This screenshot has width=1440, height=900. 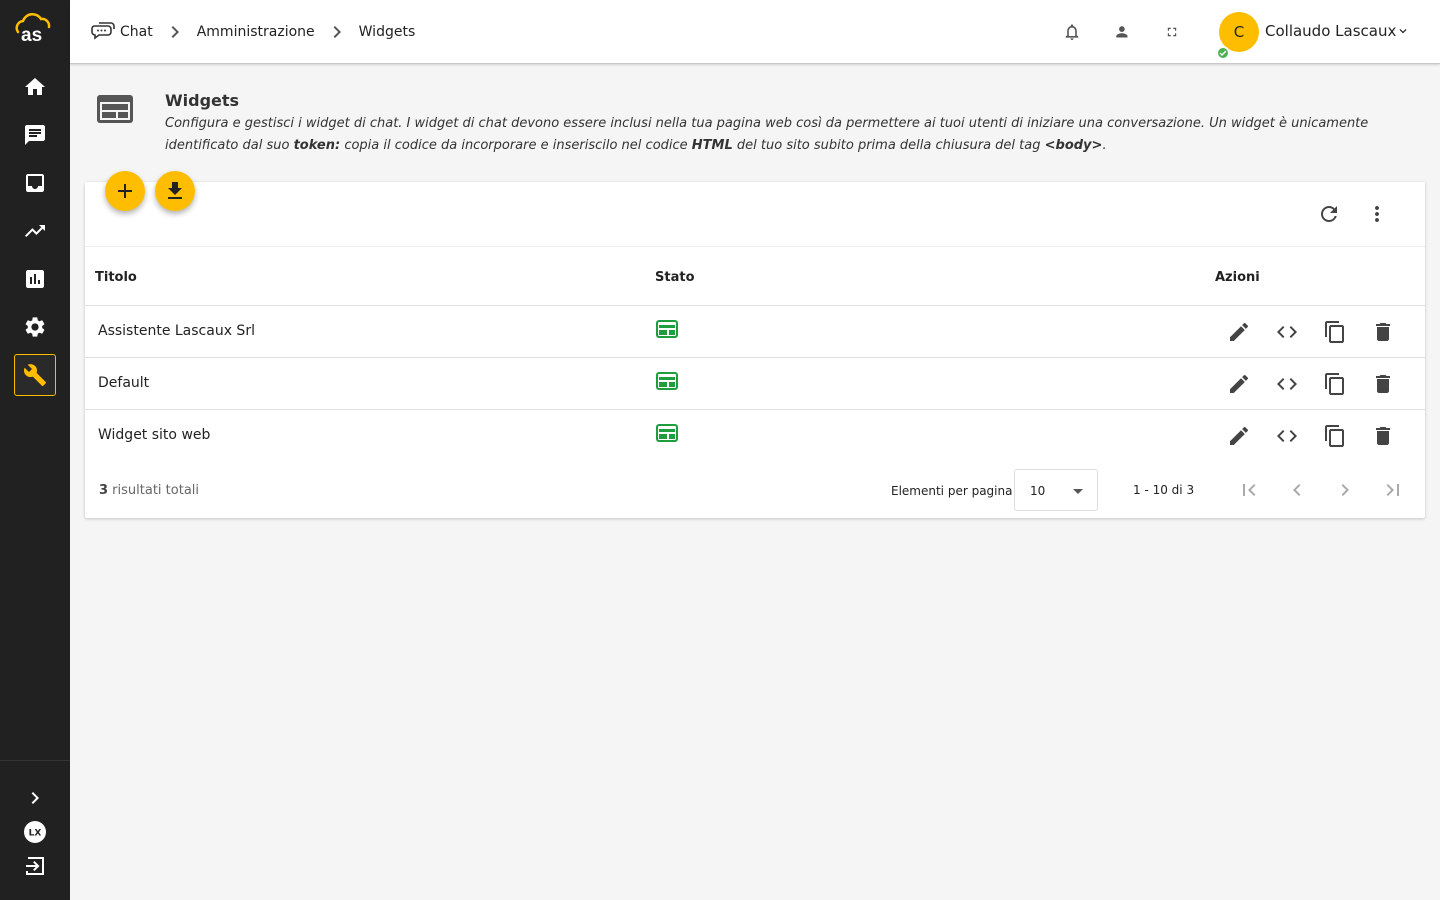 I want to click on logout-button, so click(x=35, y=866).